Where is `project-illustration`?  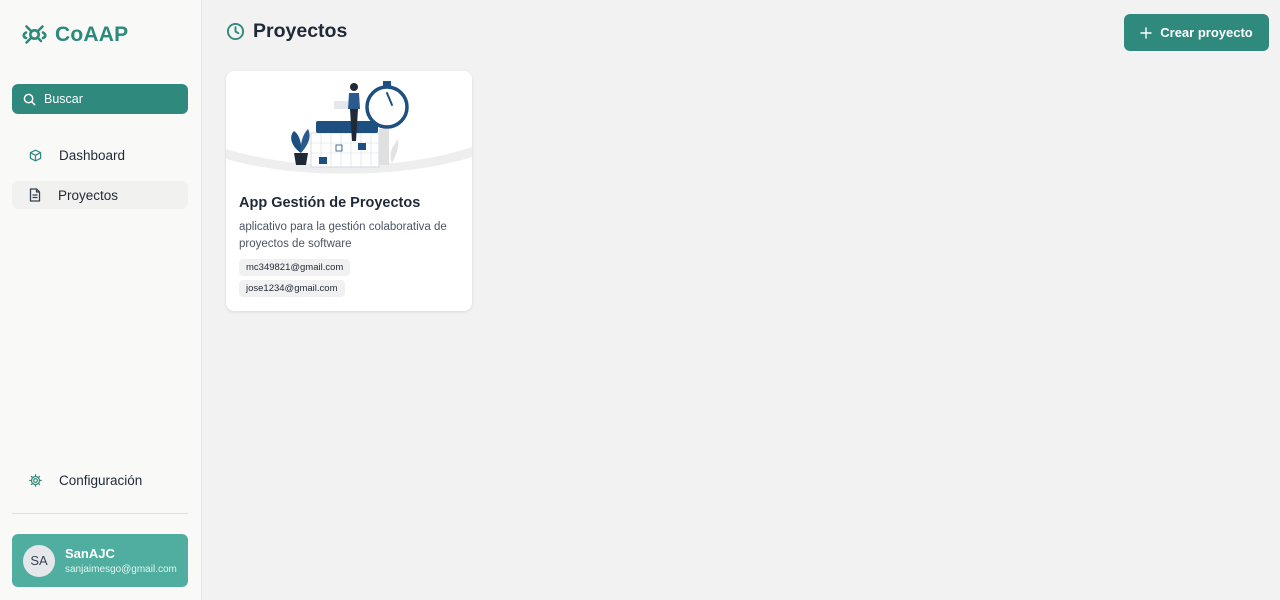
project-illustration is located at coordinates (349, 127).